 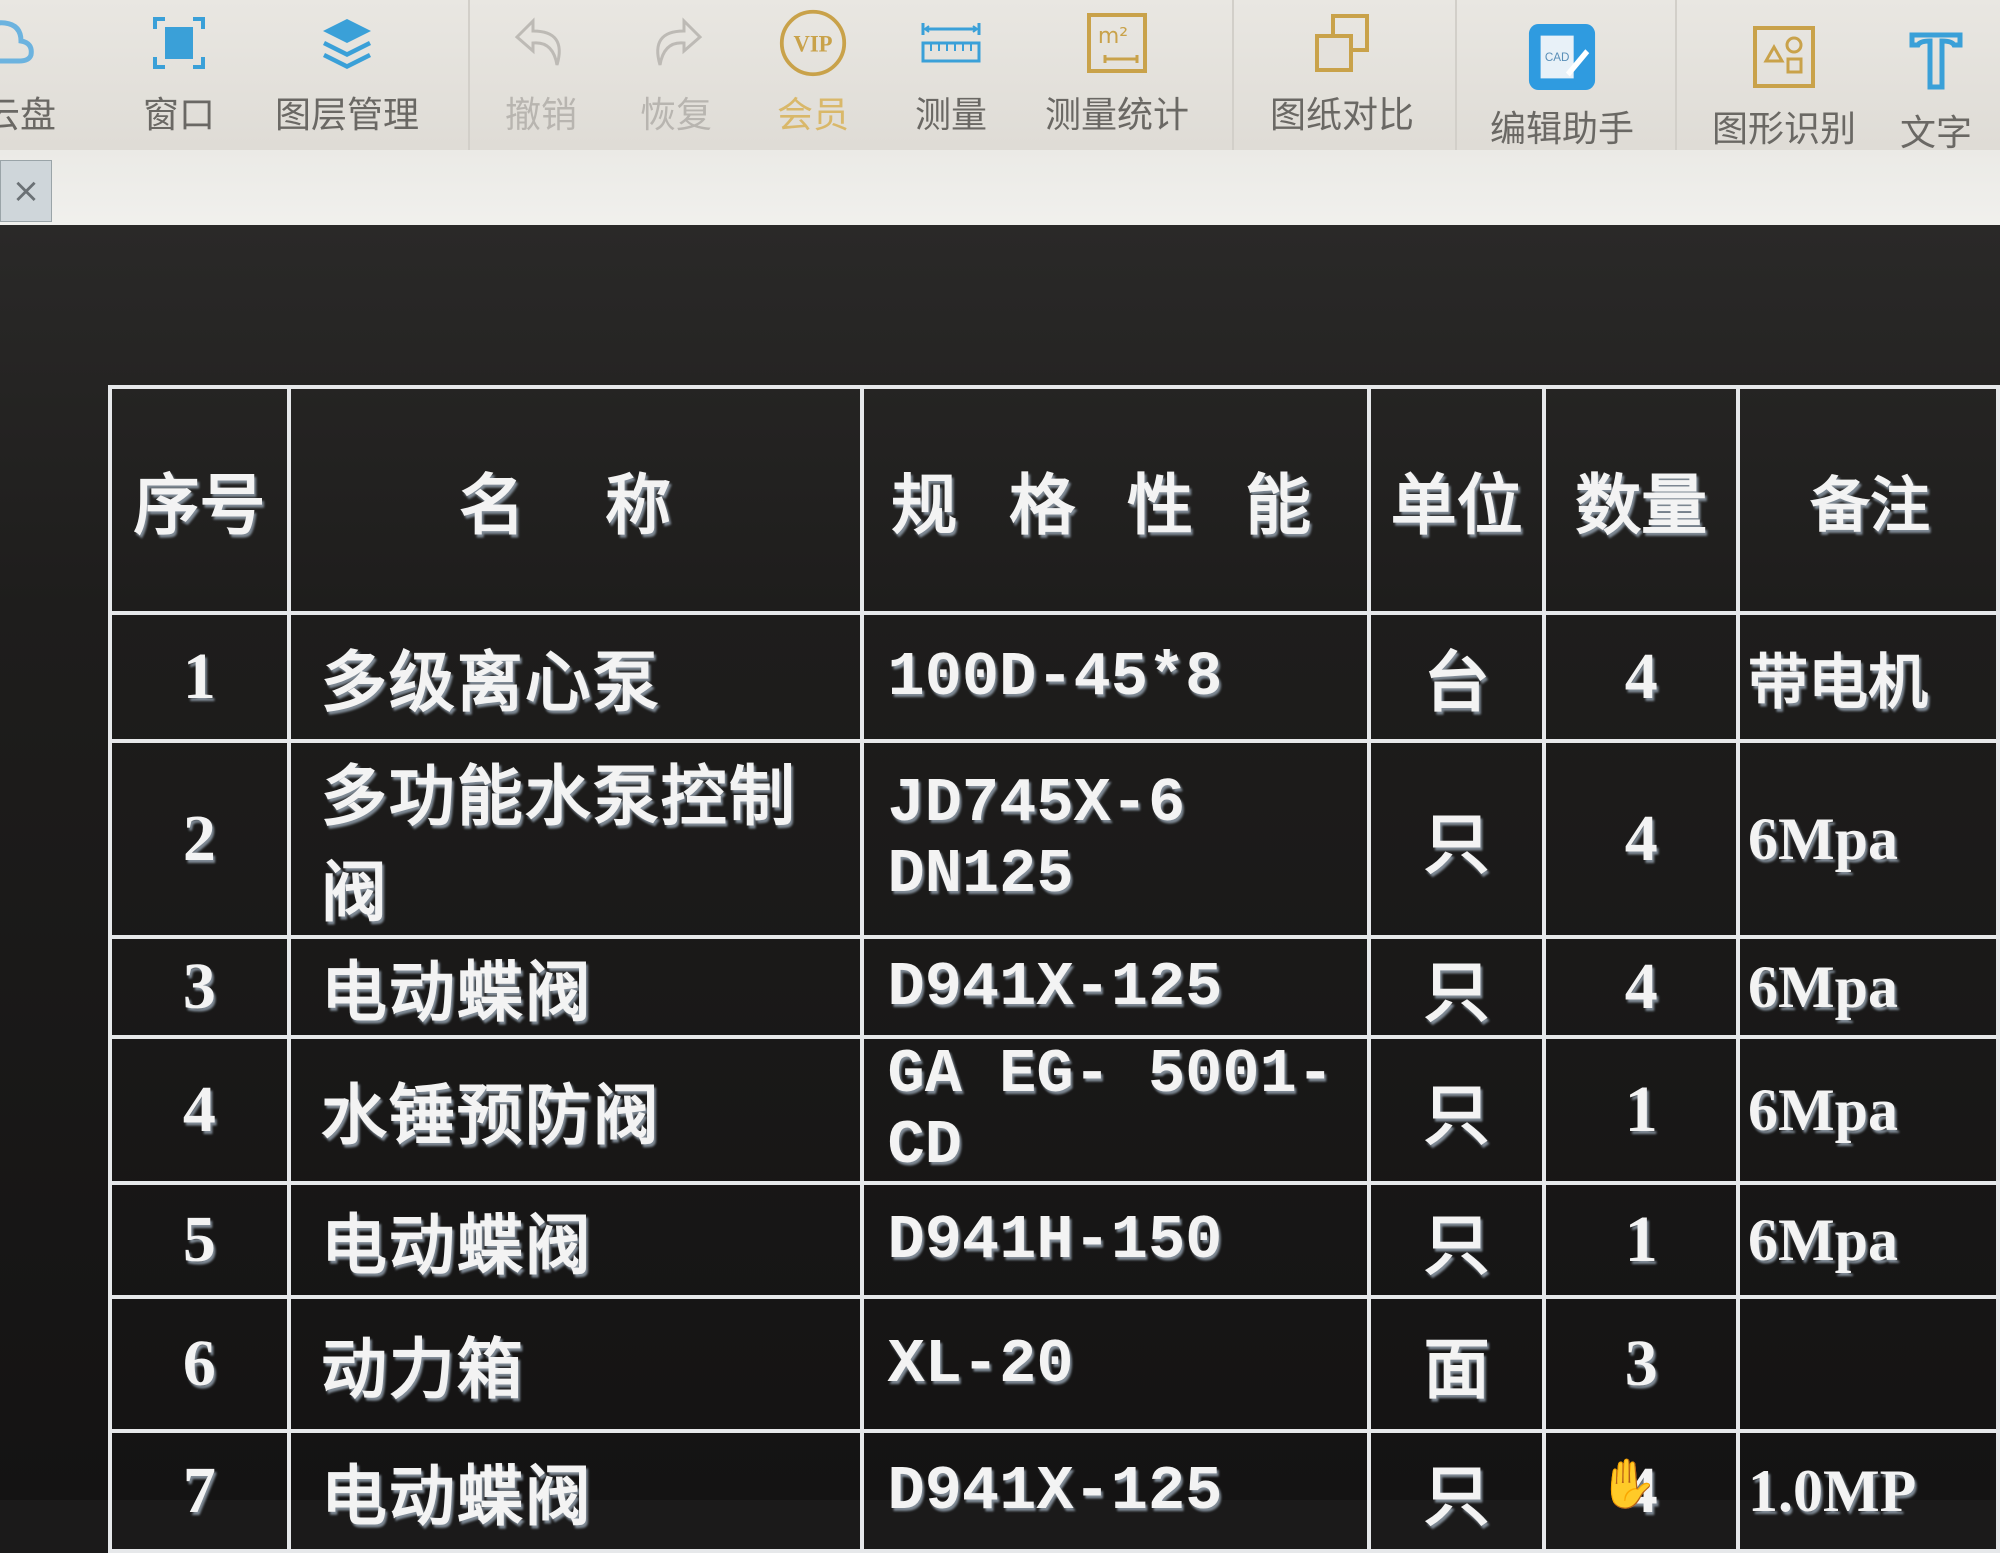 I want to click on cell-index: 4, so click(x=199, y=1110).